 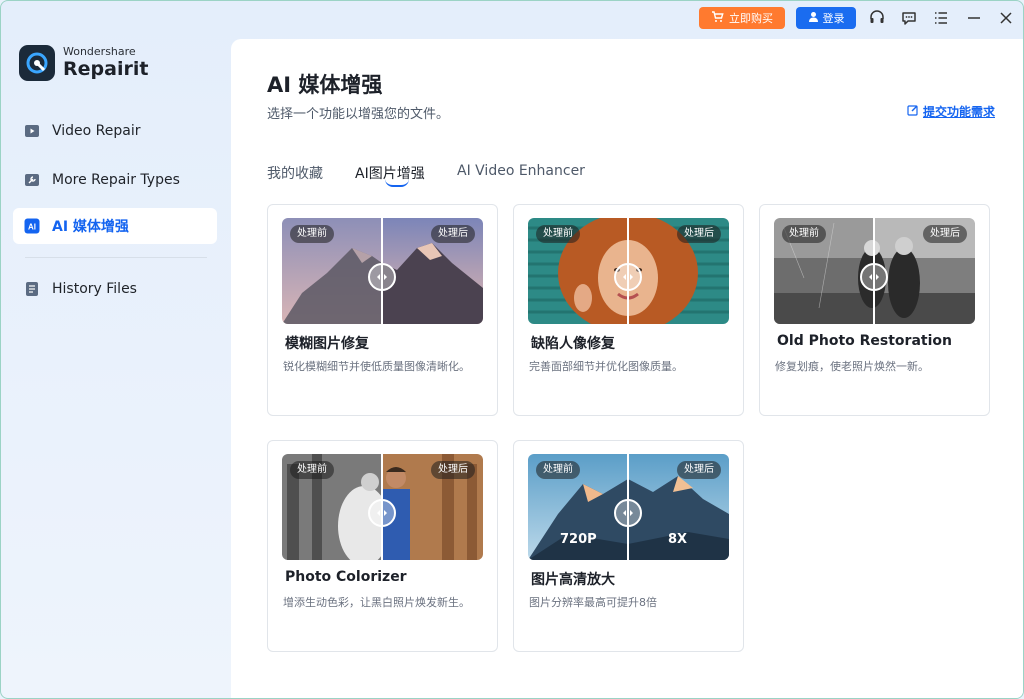 I want to click on user-icon, so click(x=813, y=18).